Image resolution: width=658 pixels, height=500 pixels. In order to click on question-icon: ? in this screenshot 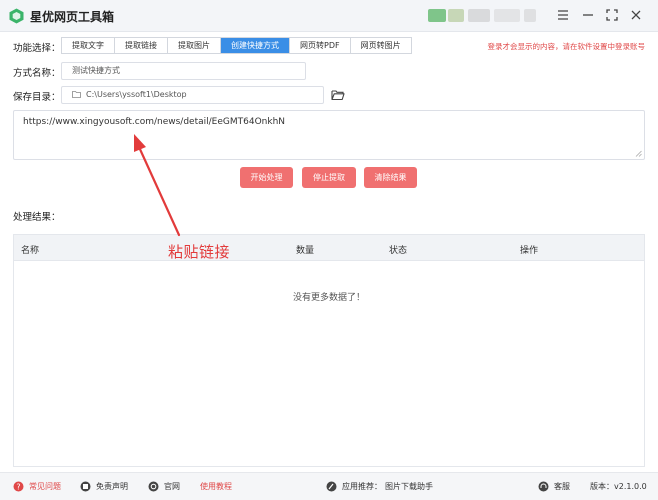, I will do `click(18, 486)`.